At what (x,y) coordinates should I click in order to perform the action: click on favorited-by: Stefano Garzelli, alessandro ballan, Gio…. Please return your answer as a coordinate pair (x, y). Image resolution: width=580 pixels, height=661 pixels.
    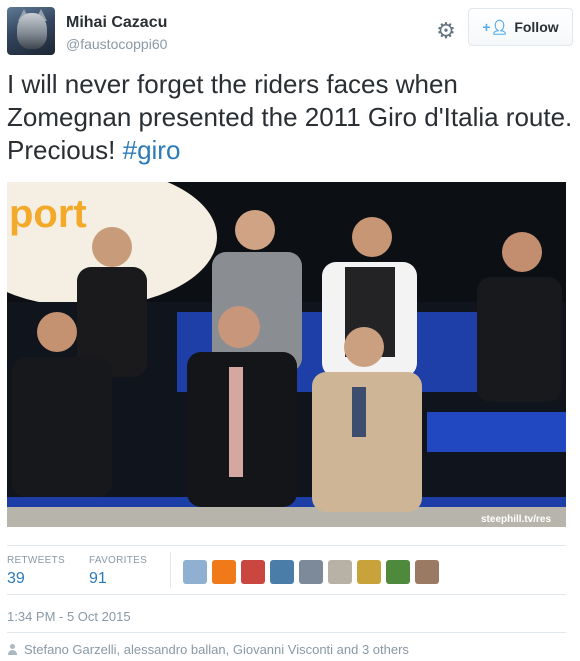
    Looking at the image, I should click on (208, 649).